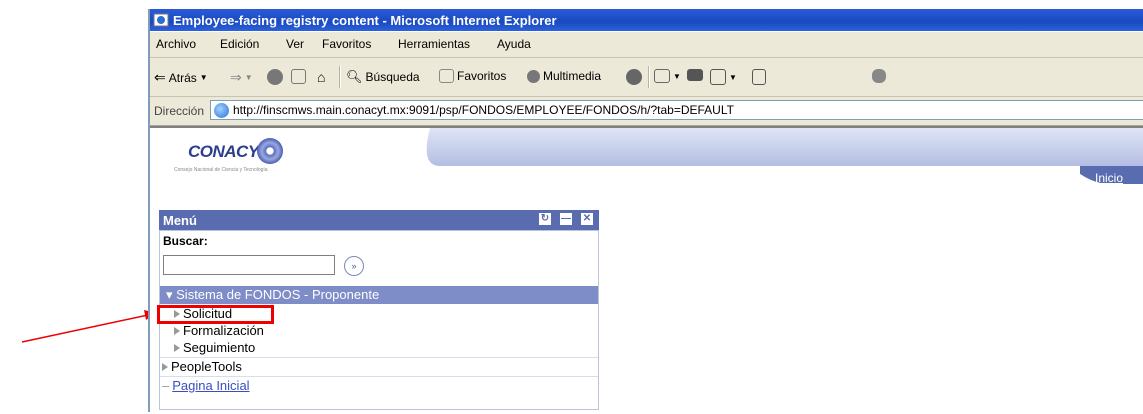  I want to click on menu-item-peopletools: PeopleTools, so click(202, 366).